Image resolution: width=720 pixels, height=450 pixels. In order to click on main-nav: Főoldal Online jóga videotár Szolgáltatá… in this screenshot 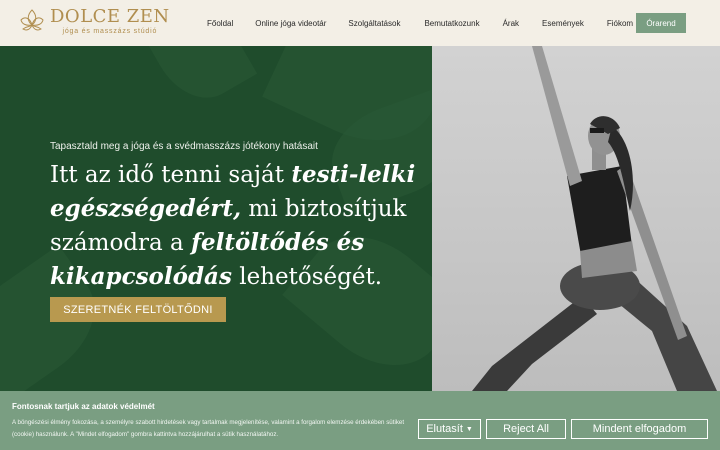, I will do `click(414, 23)`.